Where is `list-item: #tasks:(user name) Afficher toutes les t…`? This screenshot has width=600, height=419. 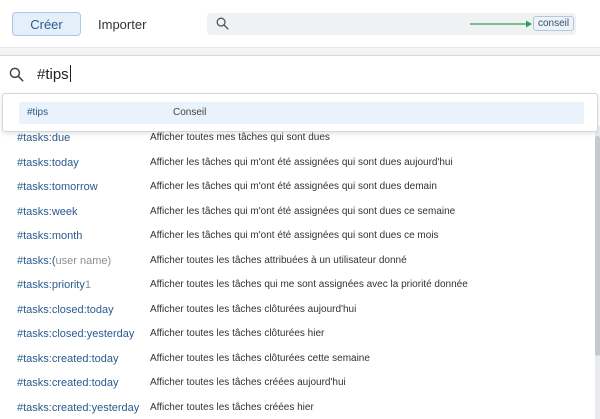 list-item: #tasks:(user name) Afficher toutes les t… is located at coordinates (297, 261).